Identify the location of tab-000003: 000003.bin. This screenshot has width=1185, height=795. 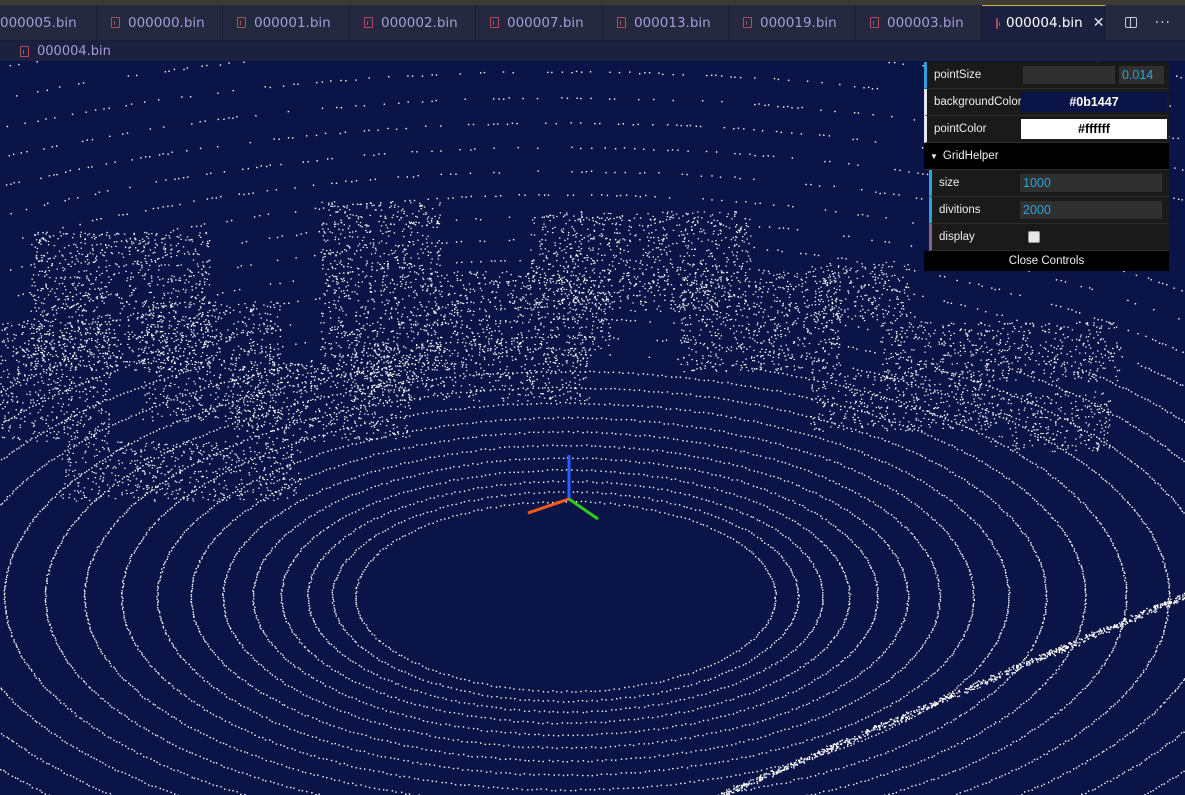
(919, 22).